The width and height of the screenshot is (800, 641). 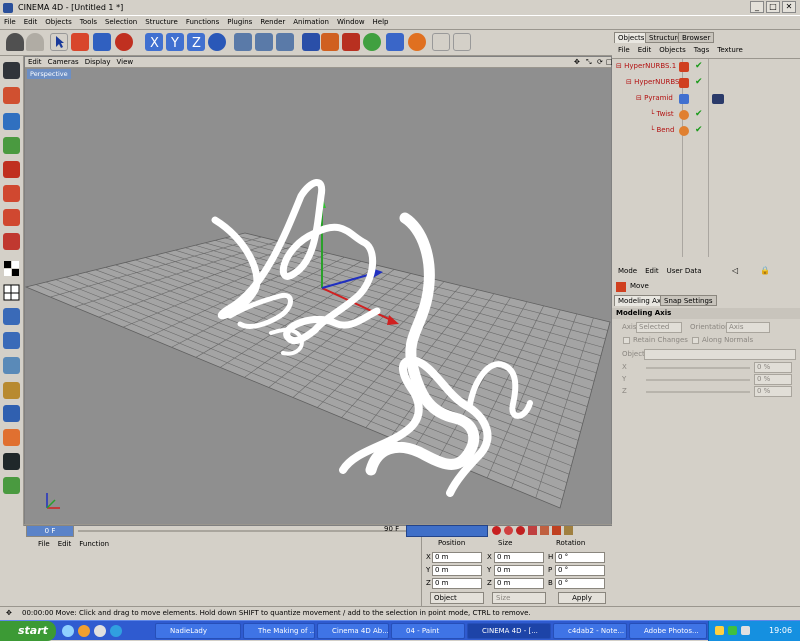 What do you see at coordinates (748, 327) in the screenshot?
I see `orientation-select: Axis` at bounding box center [748, 327].